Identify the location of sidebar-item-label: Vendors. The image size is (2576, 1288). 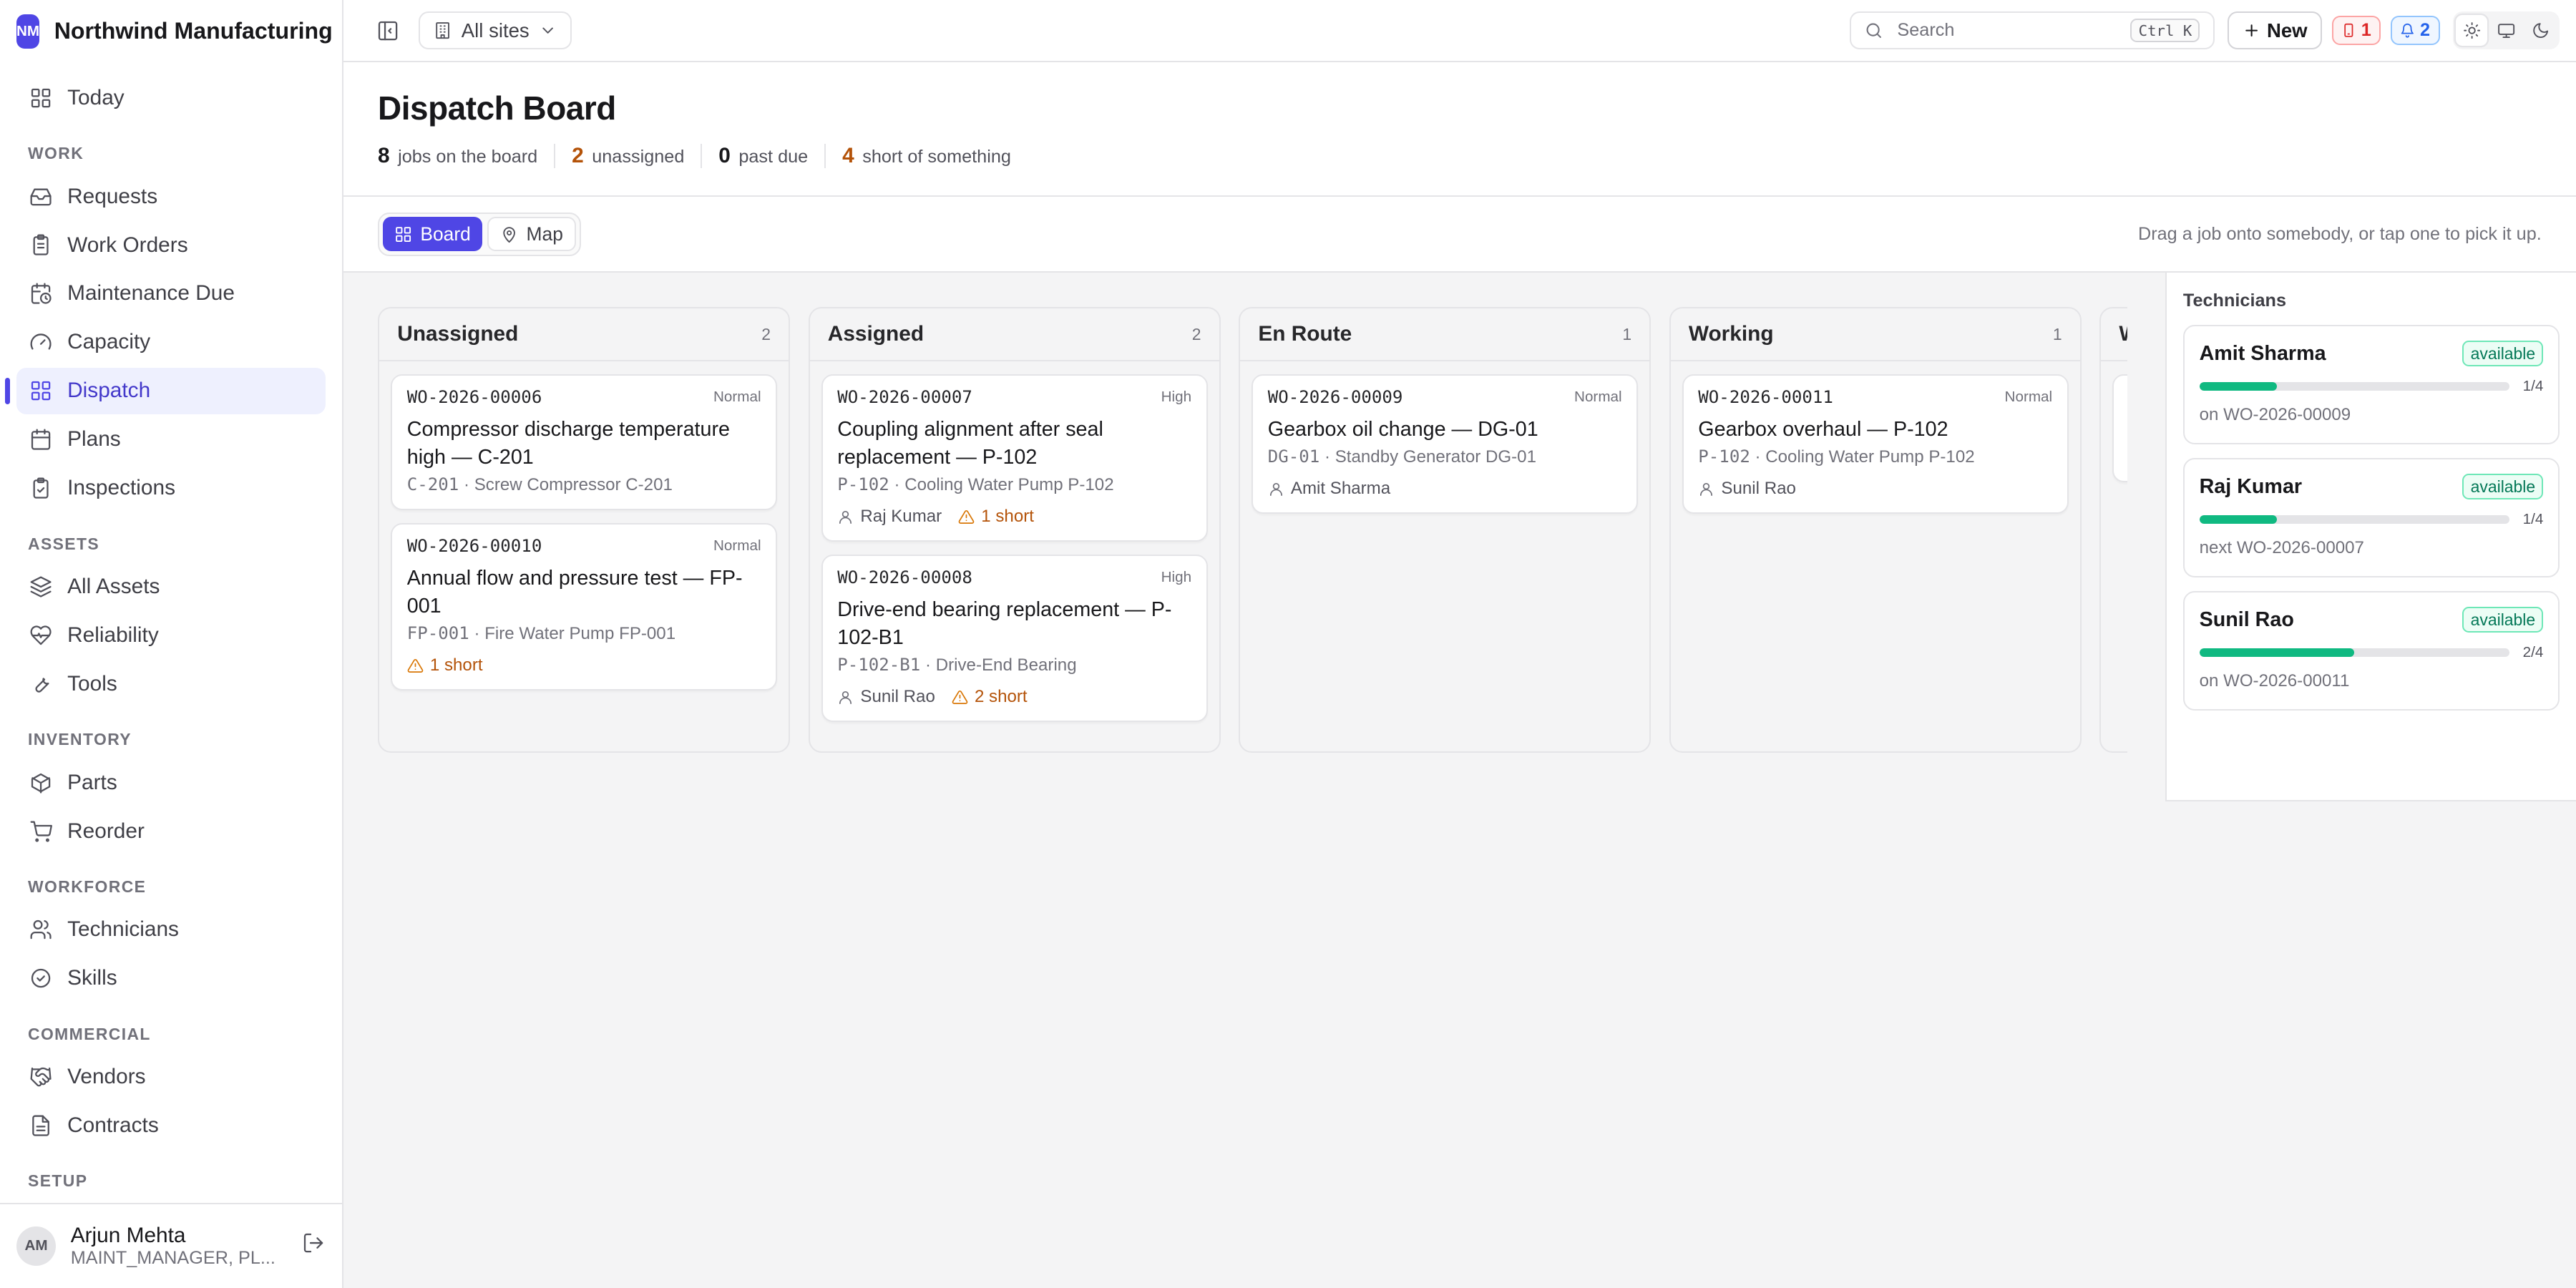
(106, 1077).